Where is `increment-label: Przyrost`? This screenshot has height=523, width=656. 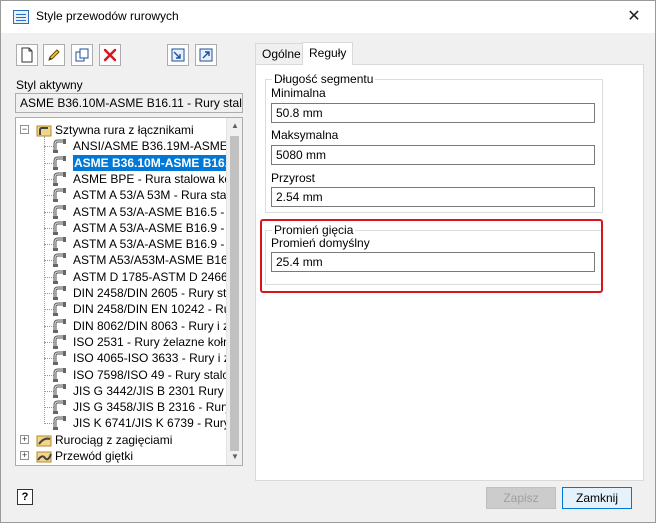 increment-label: Przyrost is located at coordinates (293, 178).